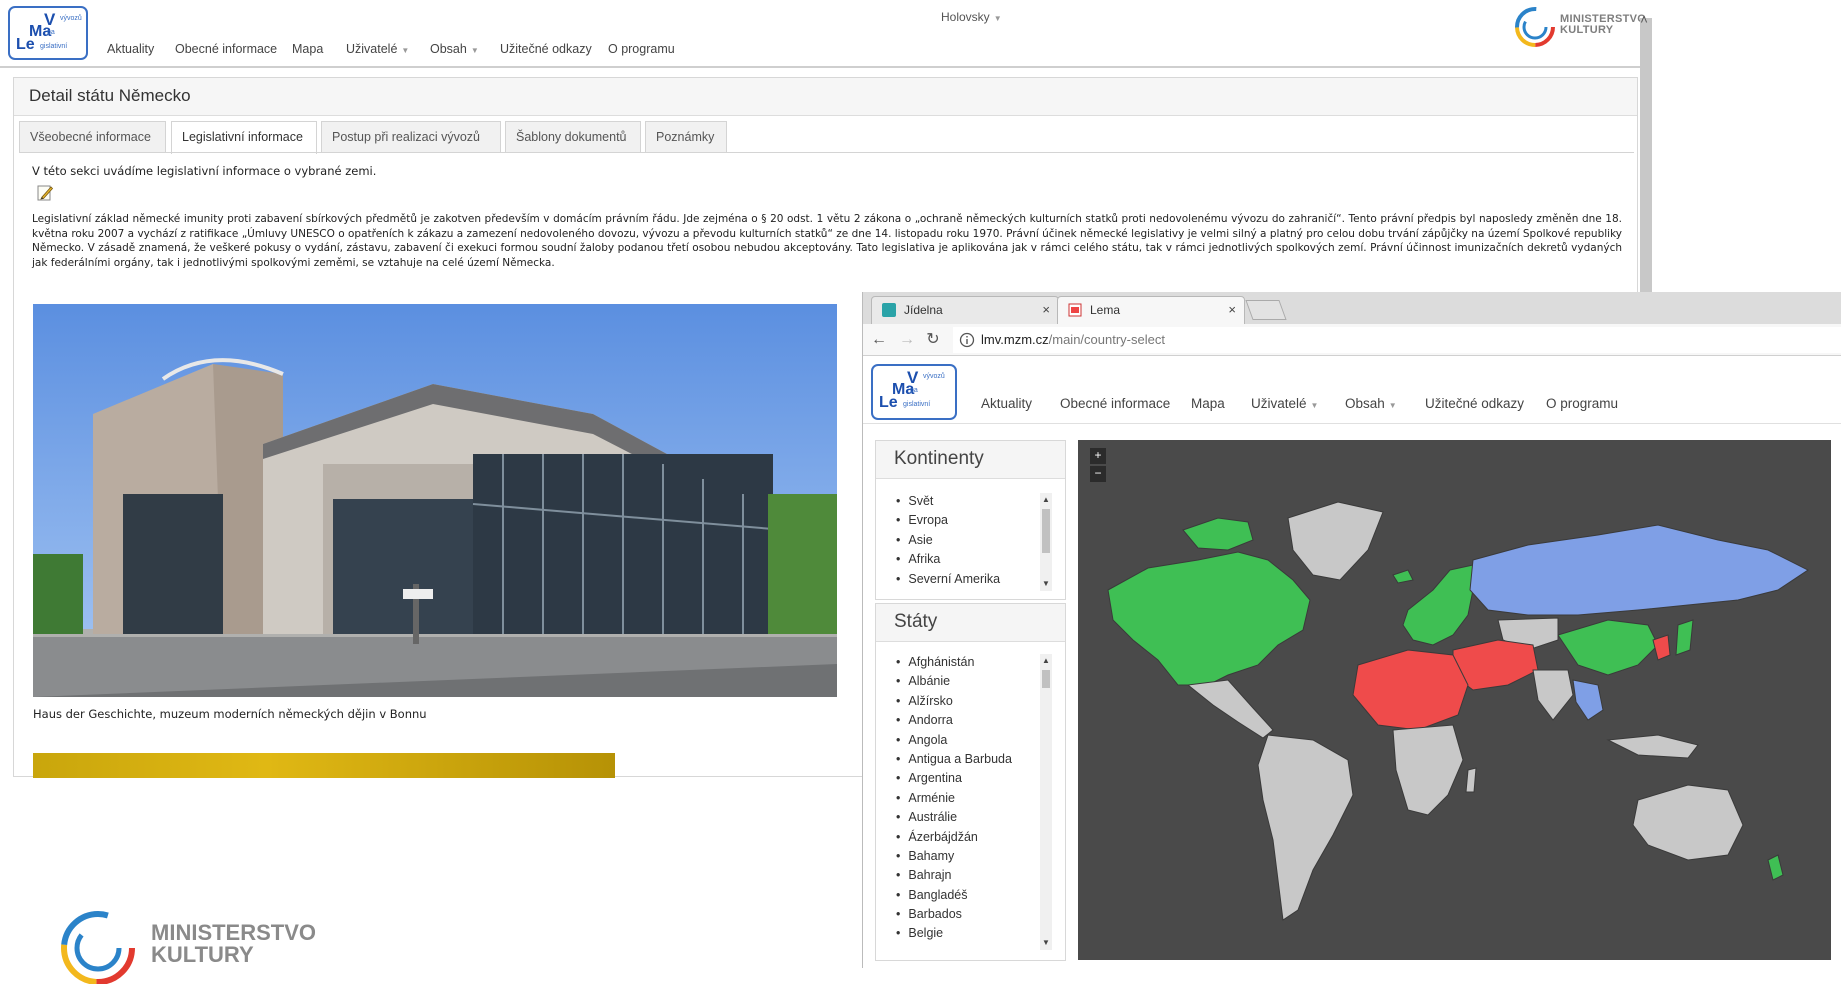 This screenshot has height=989, width=1841. What do you see at coordinates (965, 522) in the screenshot?
I see `list-item: Evropa` at bounding box center [965, 522].